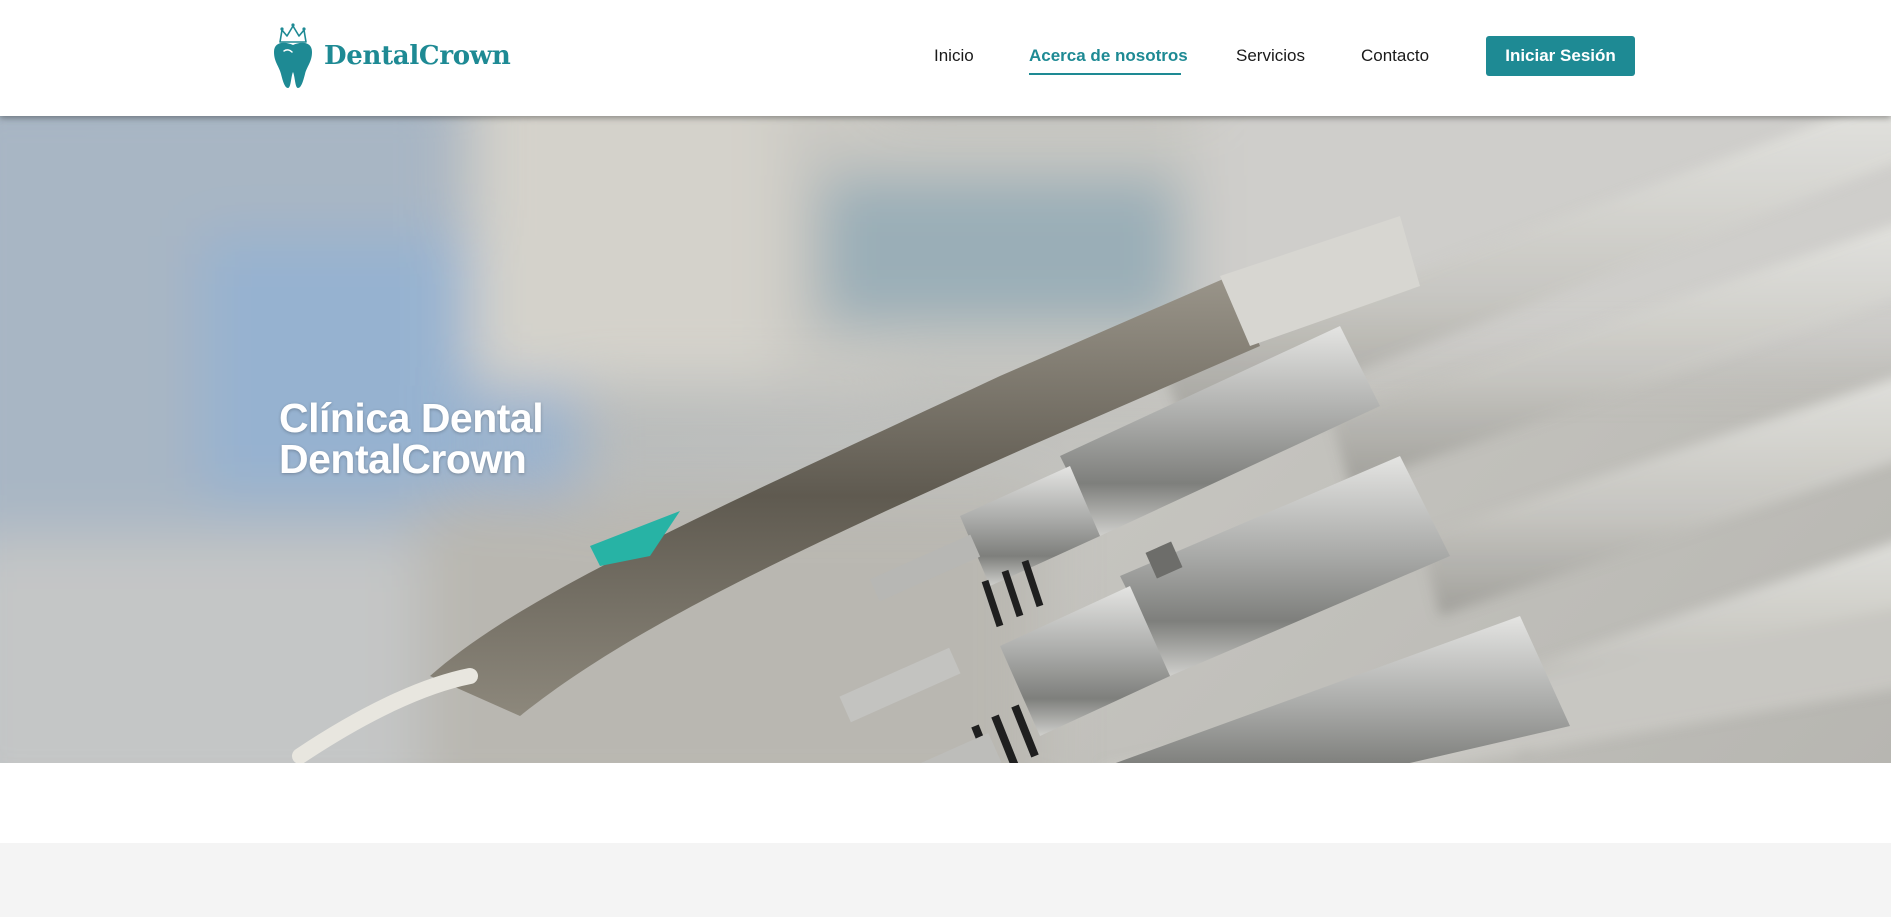 Image resolution: width=1891 pixels, height=917 pixels. I want to click on content-spacer, so click(945, 803).